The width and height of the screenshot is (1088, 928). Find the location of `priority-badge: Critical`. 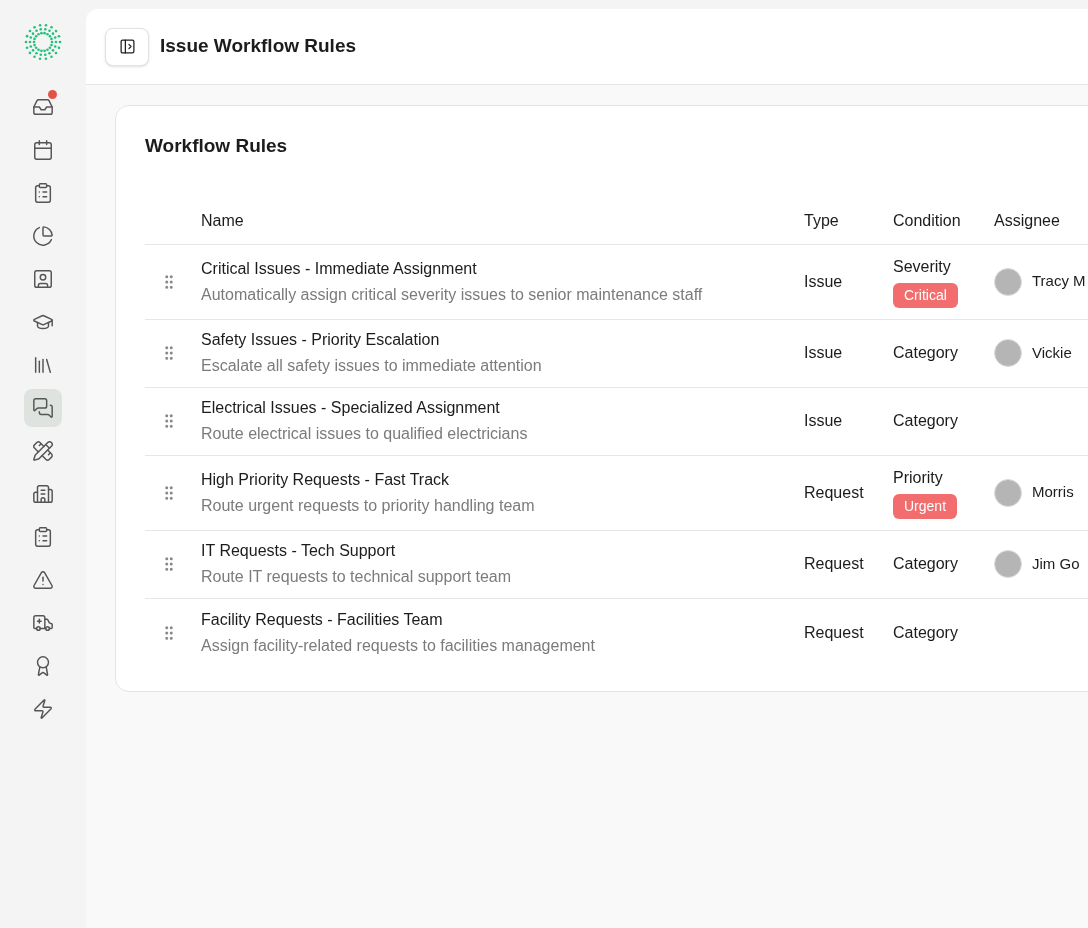

priority-badge: Critical is located at coordinates (925, 295).